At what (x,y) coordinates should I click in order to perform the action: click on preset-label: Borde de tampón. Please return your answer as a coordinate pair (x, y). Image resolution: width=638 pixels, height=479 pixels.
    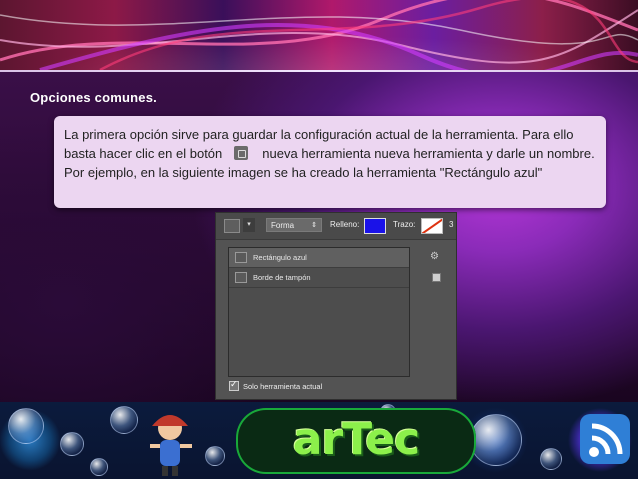
    Looking at the image, I should click on (282, 277).